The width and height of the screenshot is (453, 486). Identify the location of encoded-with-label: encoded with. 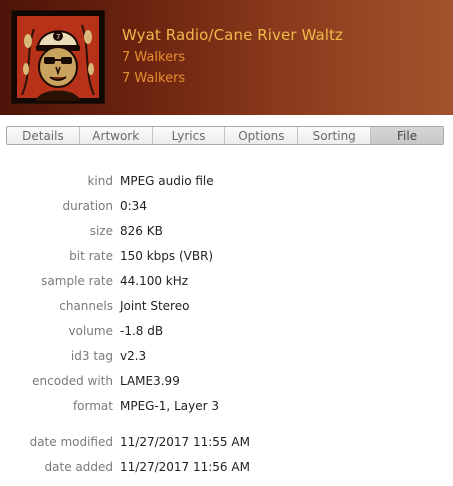
(72, 381).